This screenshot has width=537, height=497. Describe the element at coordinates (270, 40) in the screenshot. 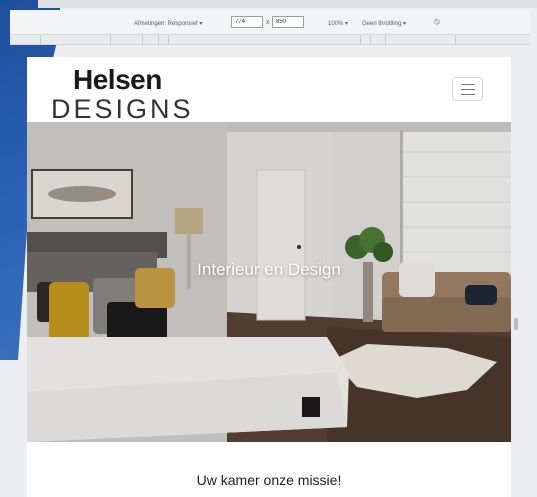

I see `media-query-ruler` at that location.